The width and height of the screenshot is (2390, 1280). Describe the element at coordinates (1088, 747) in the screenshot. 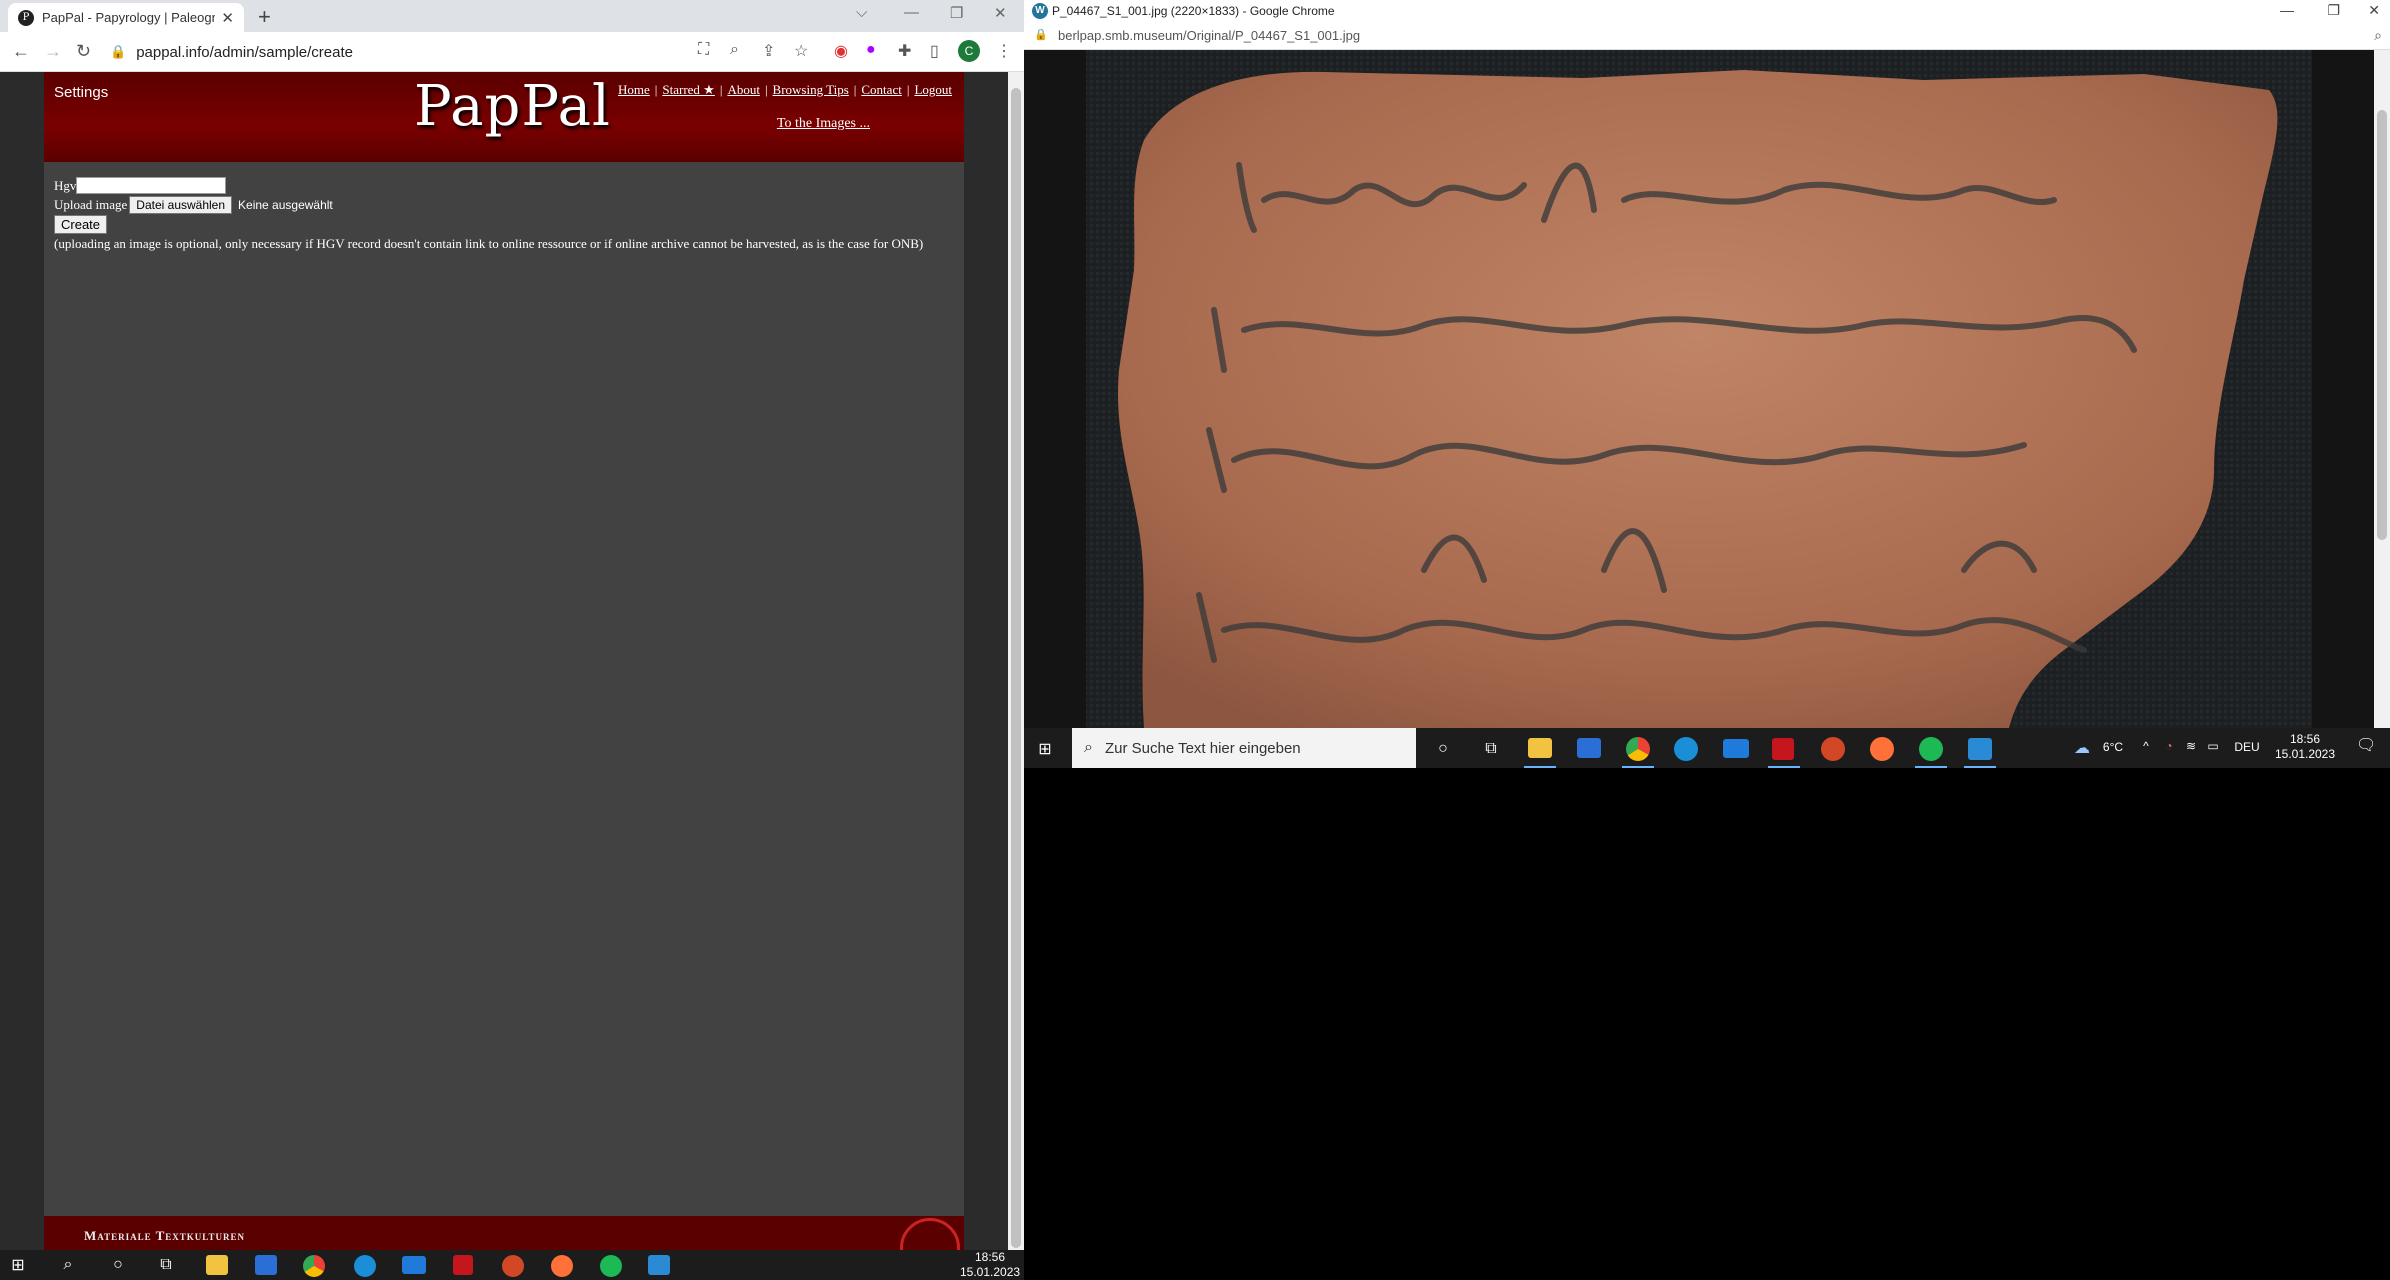

I see `taskbar-search-icon: ⌕` at that location.